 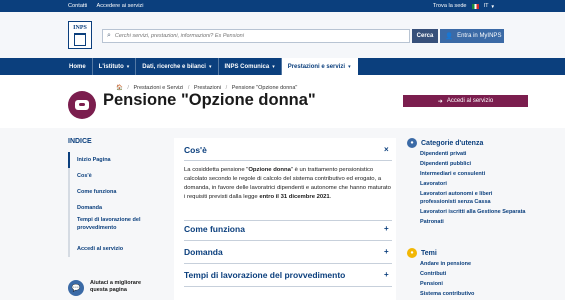 I want to click on categoria-link: Patronati, so click(x=473, y=223).